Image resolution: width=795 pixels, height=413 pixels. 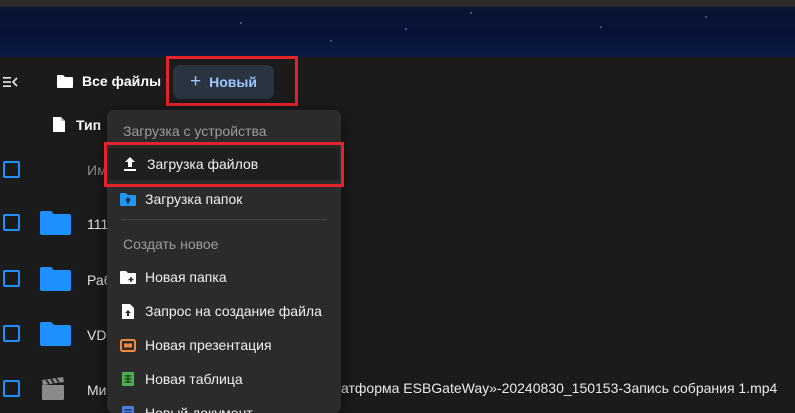 What do you see at coordinates (128, 277) in the screenshot?
I see `new-folder-icon` at bounding box center [128, 277].